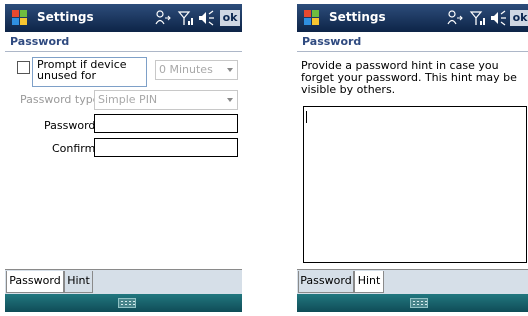 The width and height of the screenshot is (528, 316). Describe the element at coordinates (76, 148) in the screenshot. I see `confirm-label: Confirm:` at that location.